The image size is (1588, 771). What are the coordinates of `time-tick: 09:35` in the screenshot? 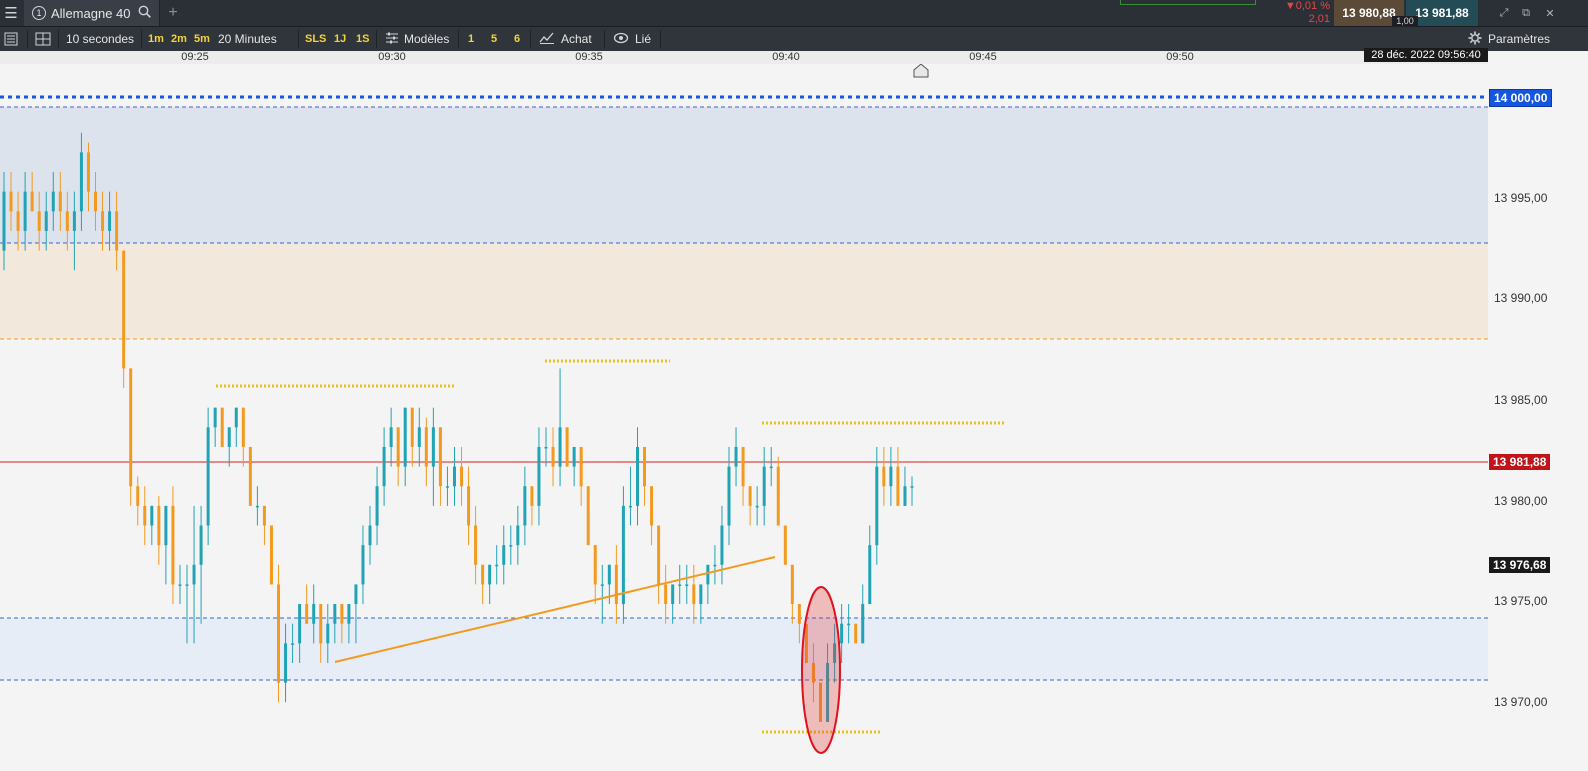 It's located at (589, 57).